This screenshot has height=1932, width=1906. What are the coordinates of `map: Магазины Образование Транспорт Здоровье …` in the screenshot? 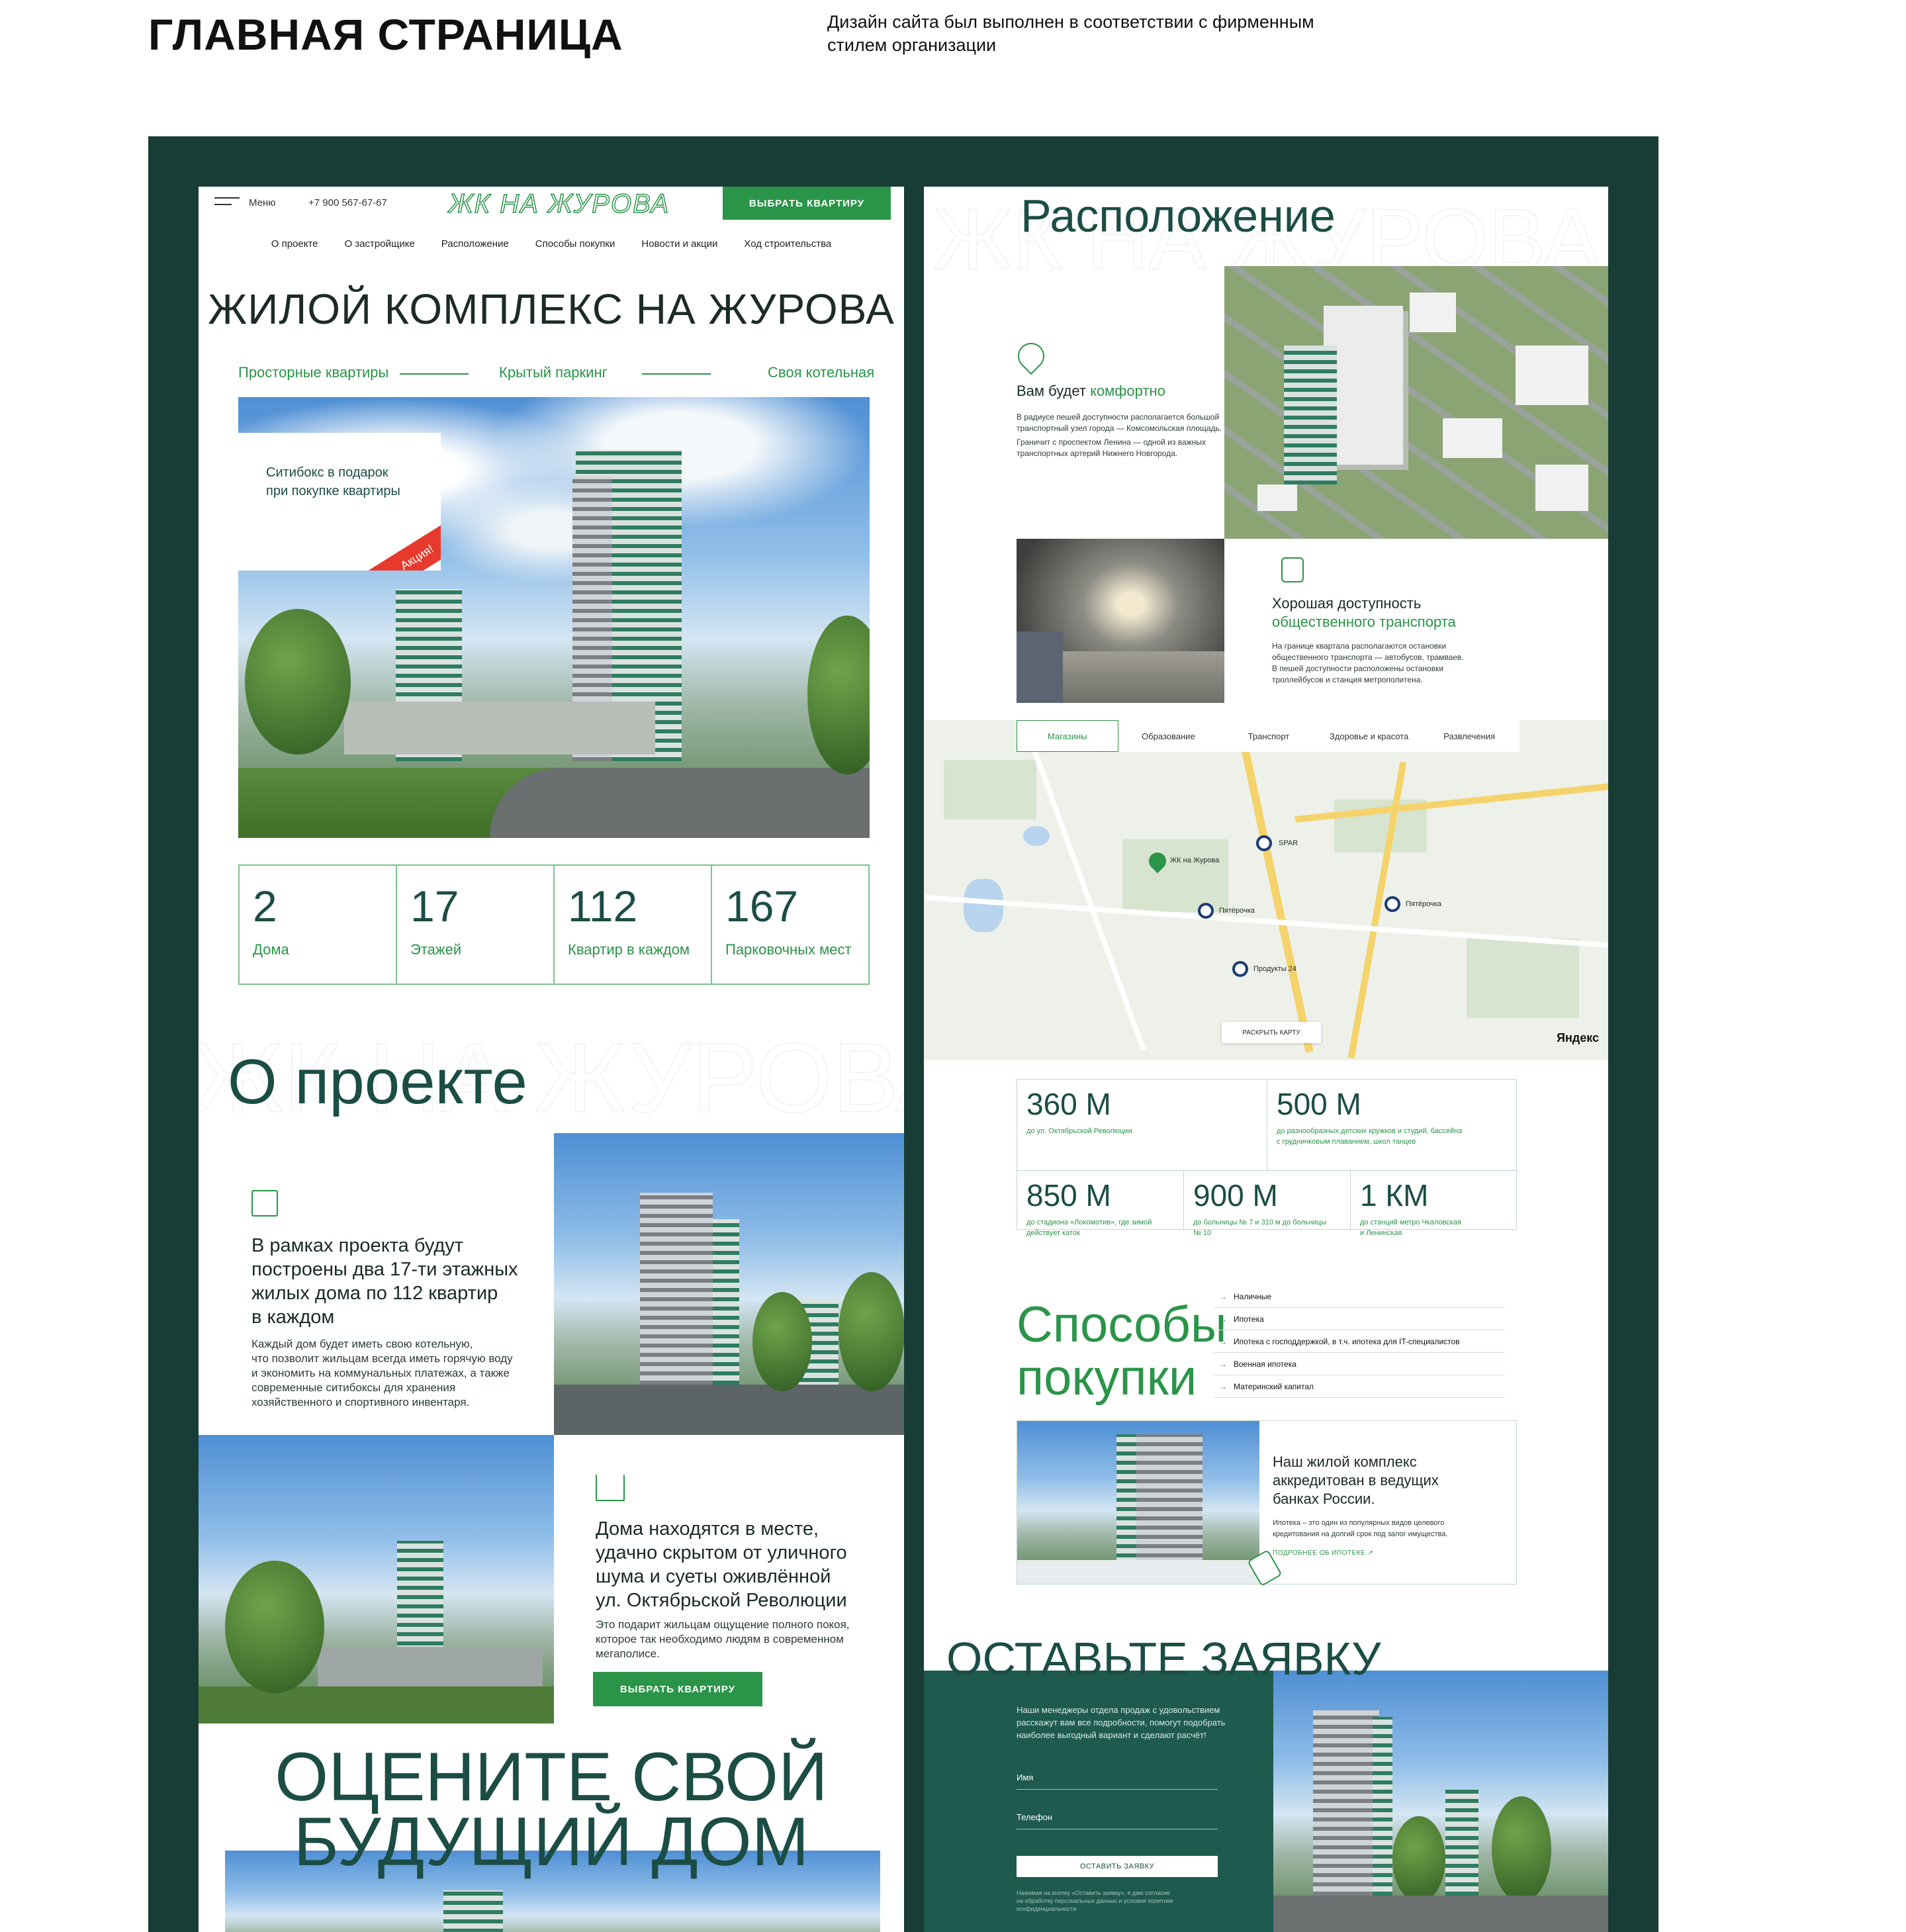 It's located at (1266, 890).